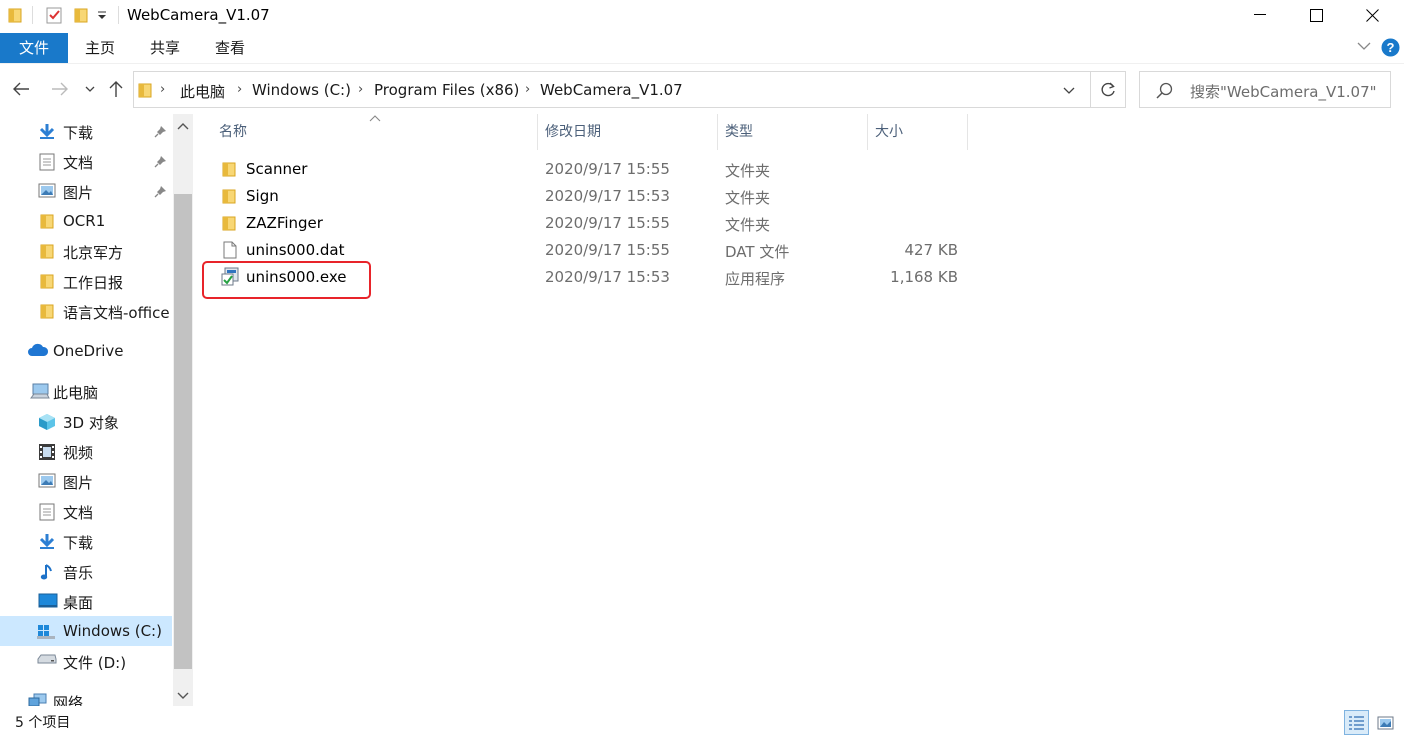  Describe the element at coordinates (912, 132) in the screenshot. I see `column-header-size: 大小` at that location.